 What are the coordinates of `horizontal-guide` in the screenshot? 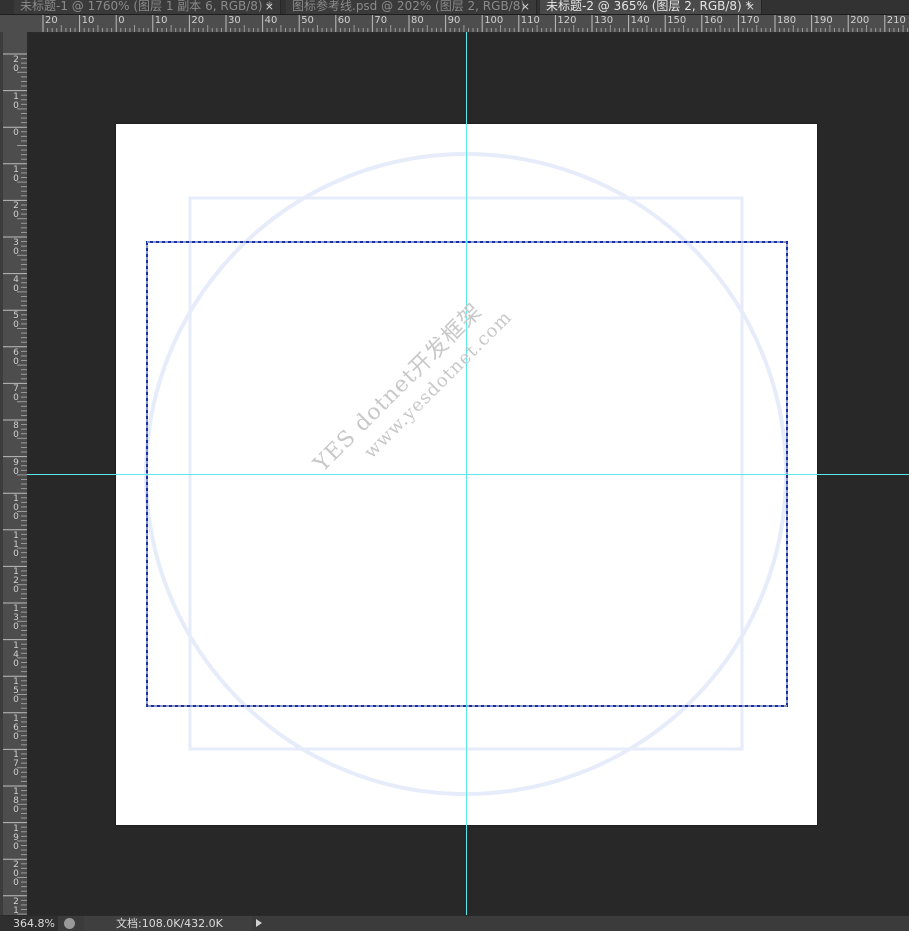 It's located at (468, 474).